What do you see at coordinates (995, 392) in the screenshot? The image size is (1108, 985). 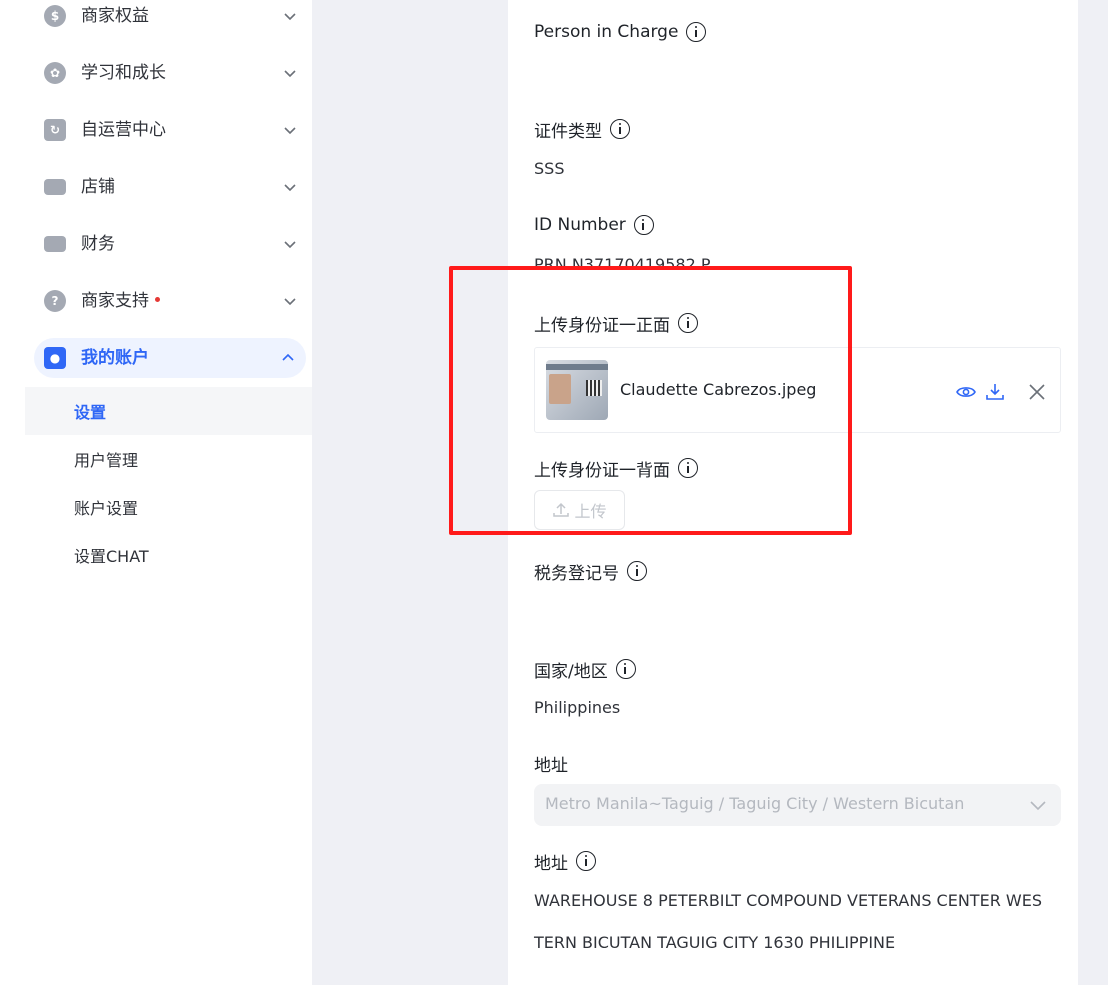 I see `download-icon` at bounding box center [995, 392].